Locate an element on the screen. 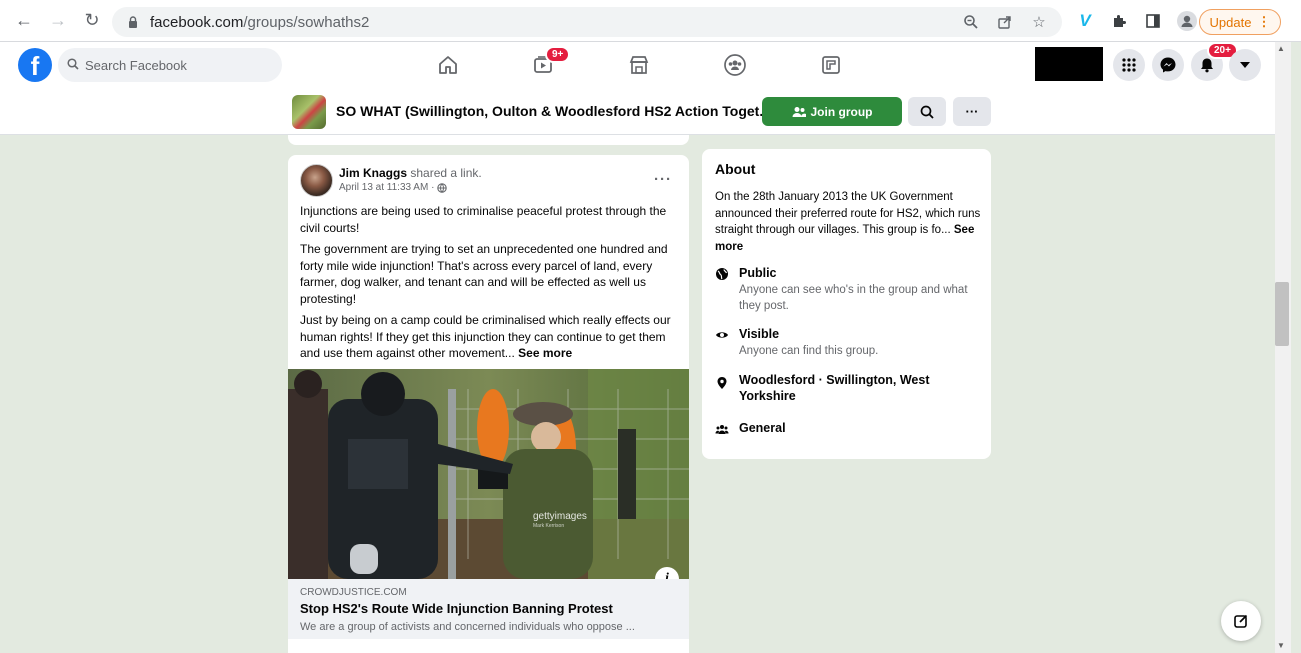  side-panel-icon is located at coordinates (1153, 21).